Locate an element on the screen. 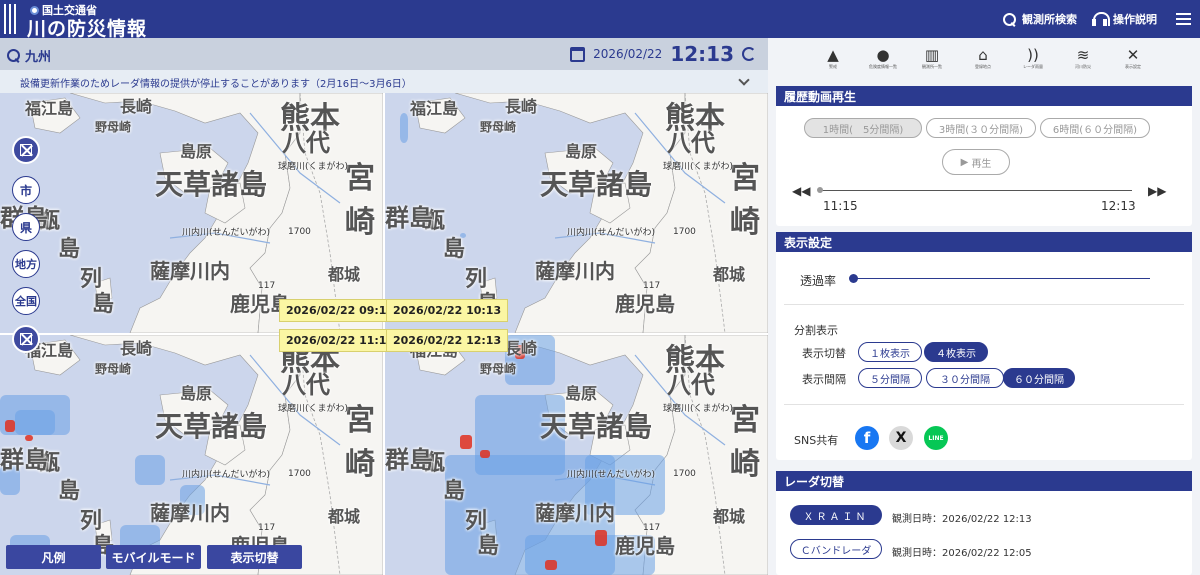 This screenshot has width=1200, height=575. x-icon: X is located at coordinates (901, 438).